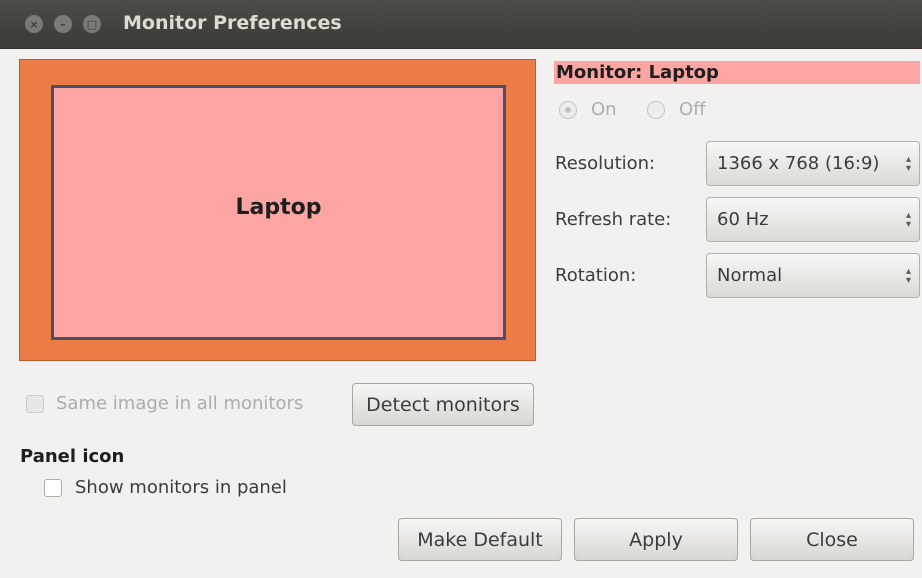  I want to click on off-radio-label: Off, so click(692, 109).